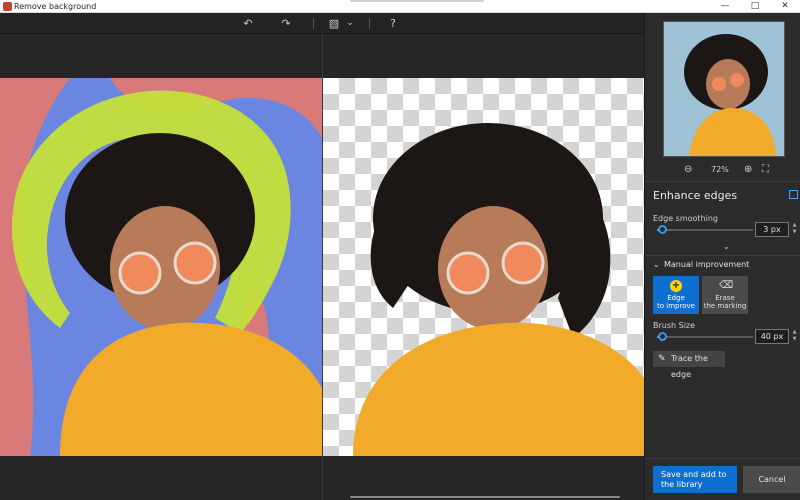 Image resolution: width=800 pixels, height=500 pixels. What do you see at coordinates (794, 229) in the screenshot?
I see `edge-smoothing-spinner: ▲ ▼` at bounding box center [794, 229].